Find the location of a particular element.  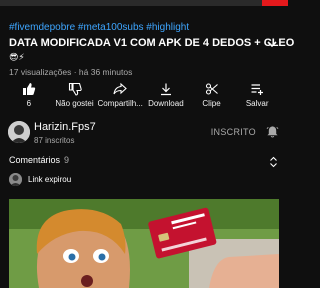

video-meta: 17 visualizações · há 36 minutos is located at coordinates (70, 72).